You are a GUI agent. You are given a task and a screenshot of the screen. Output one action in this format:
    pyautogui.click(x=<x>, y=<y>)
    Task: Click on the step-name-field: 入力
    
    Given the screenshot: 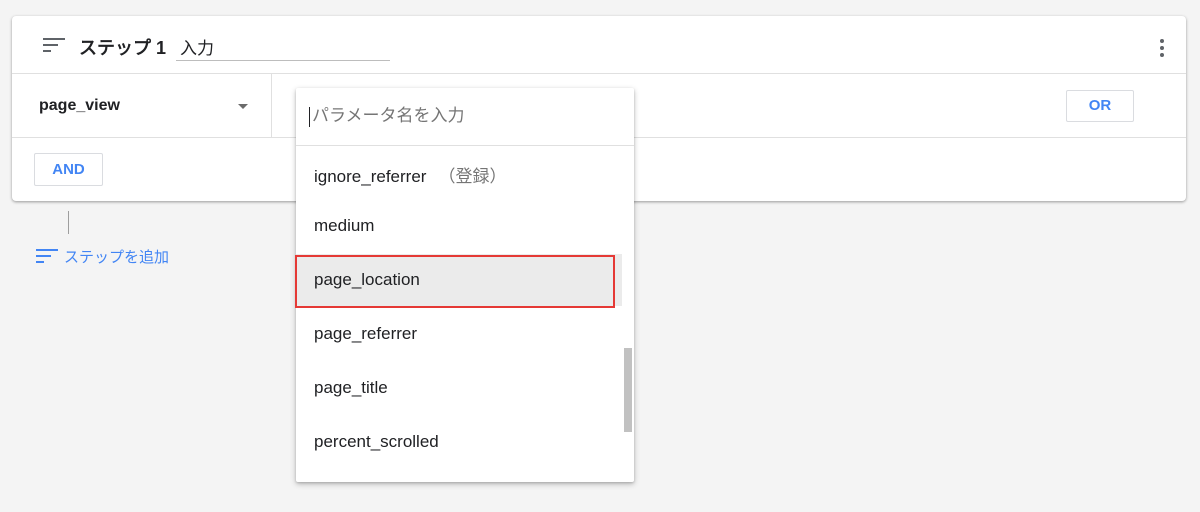 What is the action you would take?
    pyautogui.click(x=283, y=45)
    